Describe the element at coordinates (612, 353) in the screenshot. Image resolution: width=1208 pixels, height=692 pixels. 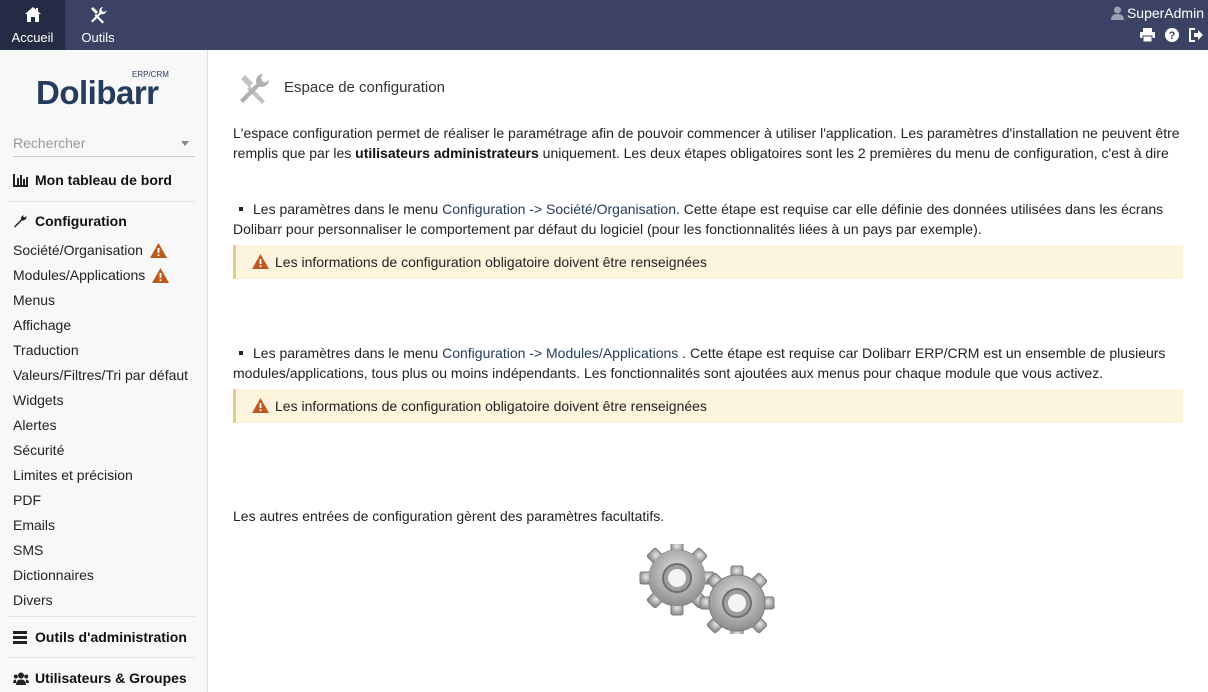
I see `link-modules: Modules/Applications` at that location.